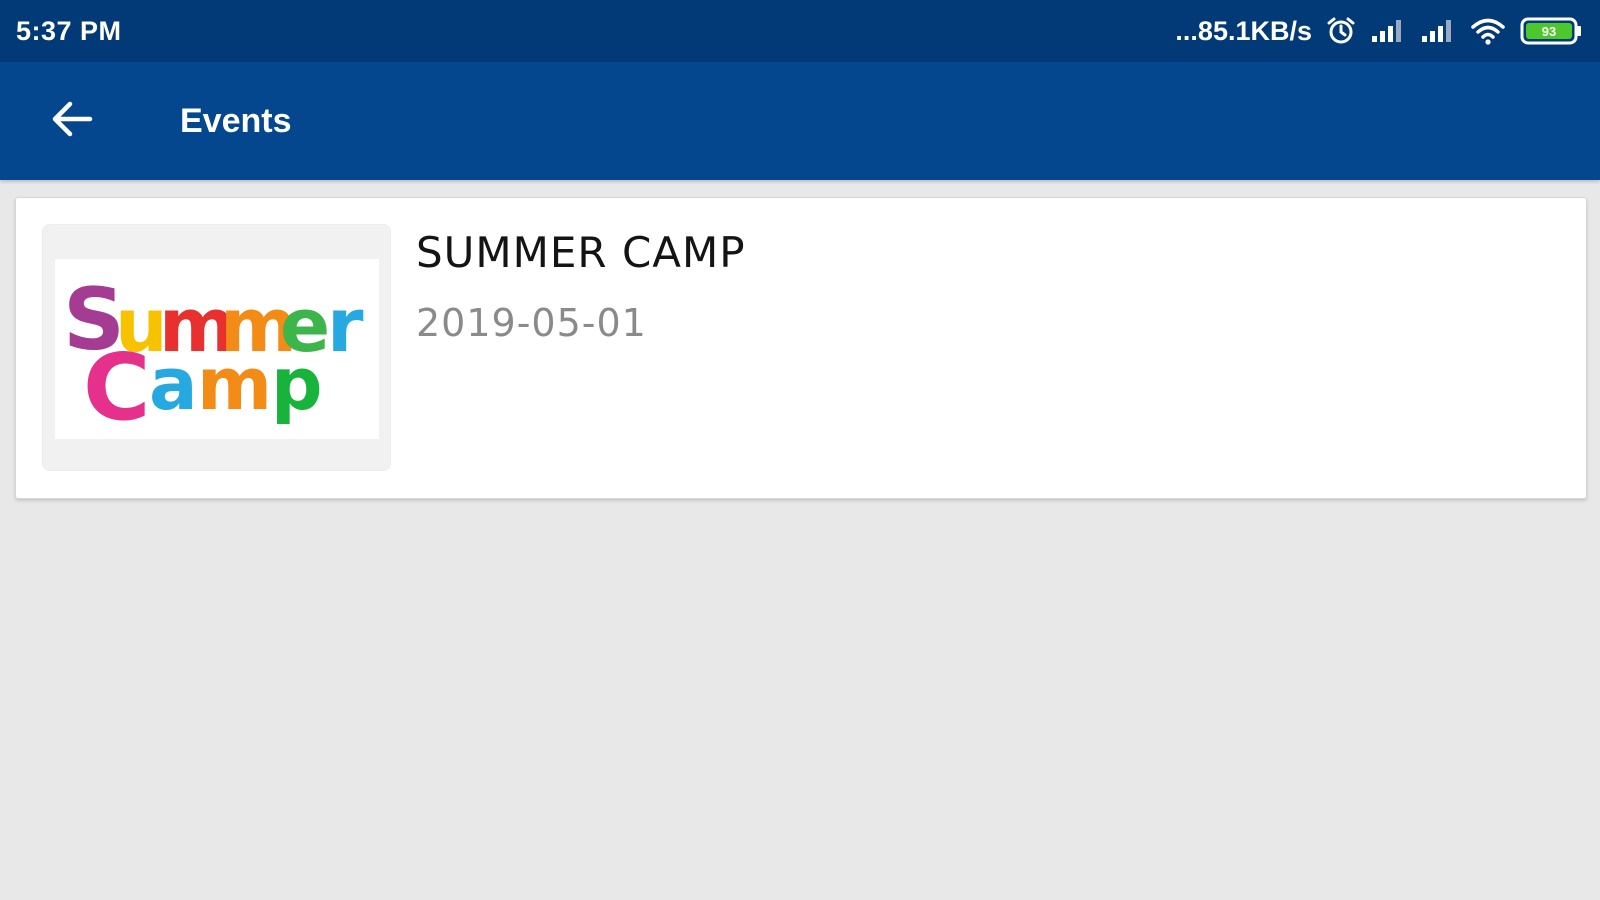 The image size is (1600, 900). What do you see at coordinates (236, 120) in the screenshot?
I see `page-title: Events` at bounding box center [236, 120].